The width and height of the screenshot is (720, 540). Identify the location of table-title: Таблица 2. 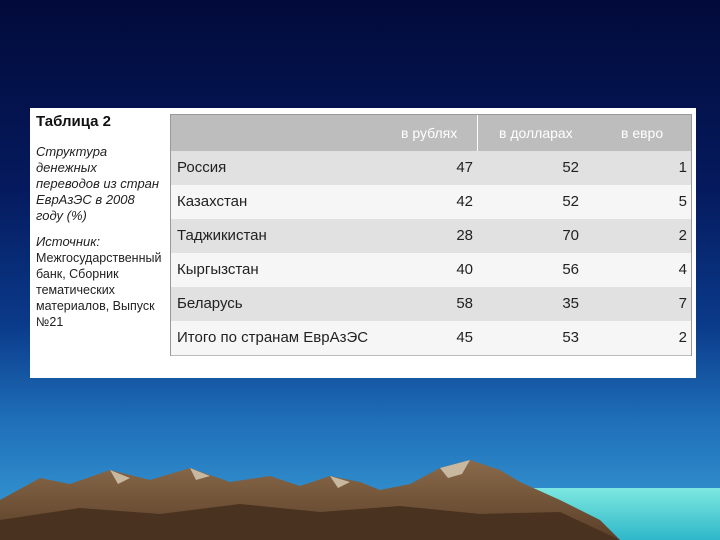
(74, 121).